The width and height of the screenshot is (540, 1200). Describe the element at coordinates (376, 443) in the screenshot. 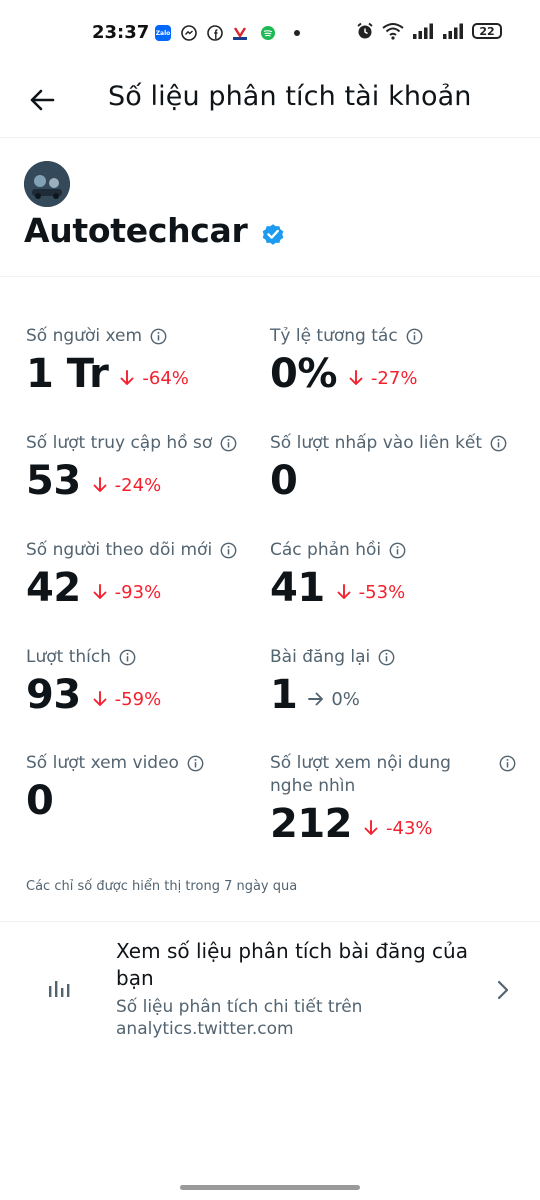

I see `metric-label-text: Số lượt nhấp vào liên kết` at that location.